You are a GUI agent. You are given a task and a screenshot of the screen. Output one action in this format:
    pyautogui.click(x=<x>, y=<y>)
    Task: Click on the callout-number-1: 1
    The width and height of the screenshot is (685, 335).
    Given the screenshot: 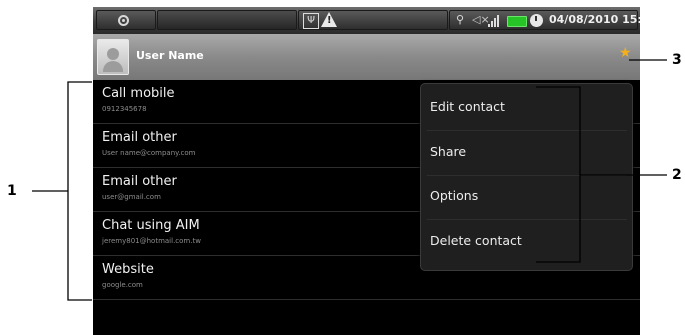 What is the action you would take?
    pyautogui.click(x=12, y=191)
    